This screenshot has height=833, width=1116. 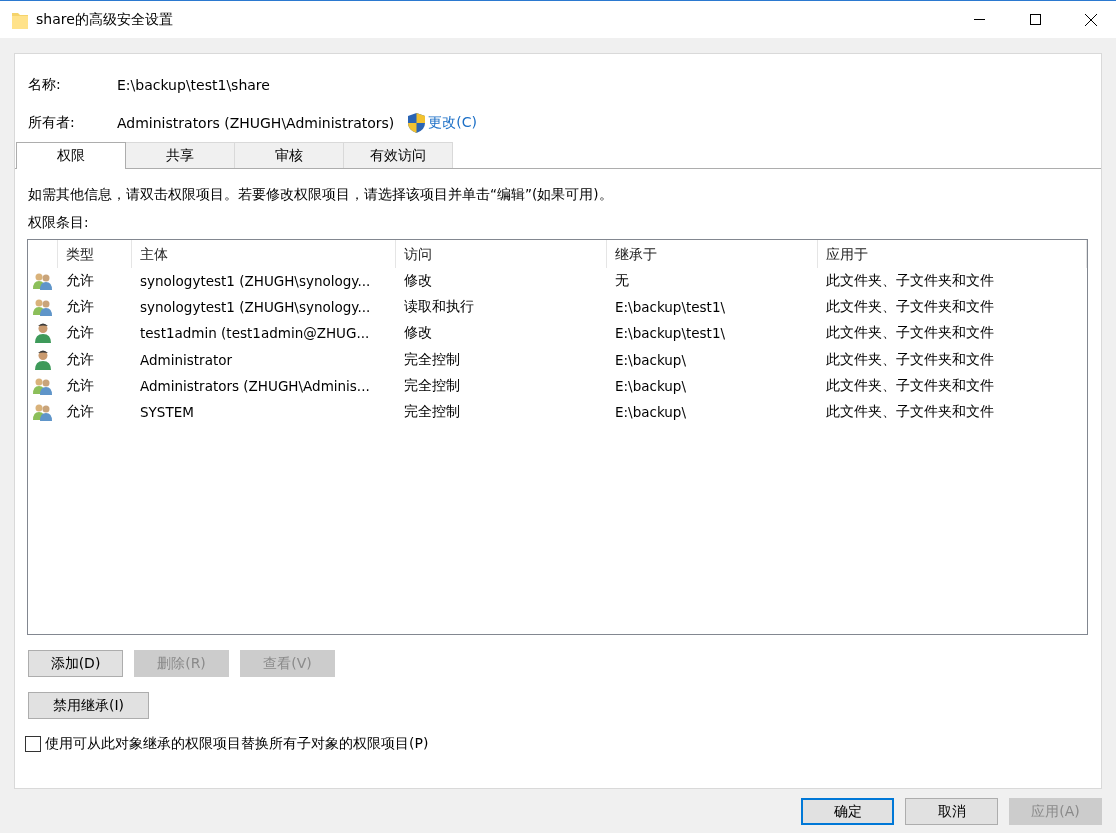 I want to click on disable-inheritance-button: 禁用继承(I), so click(x=88, y=705).